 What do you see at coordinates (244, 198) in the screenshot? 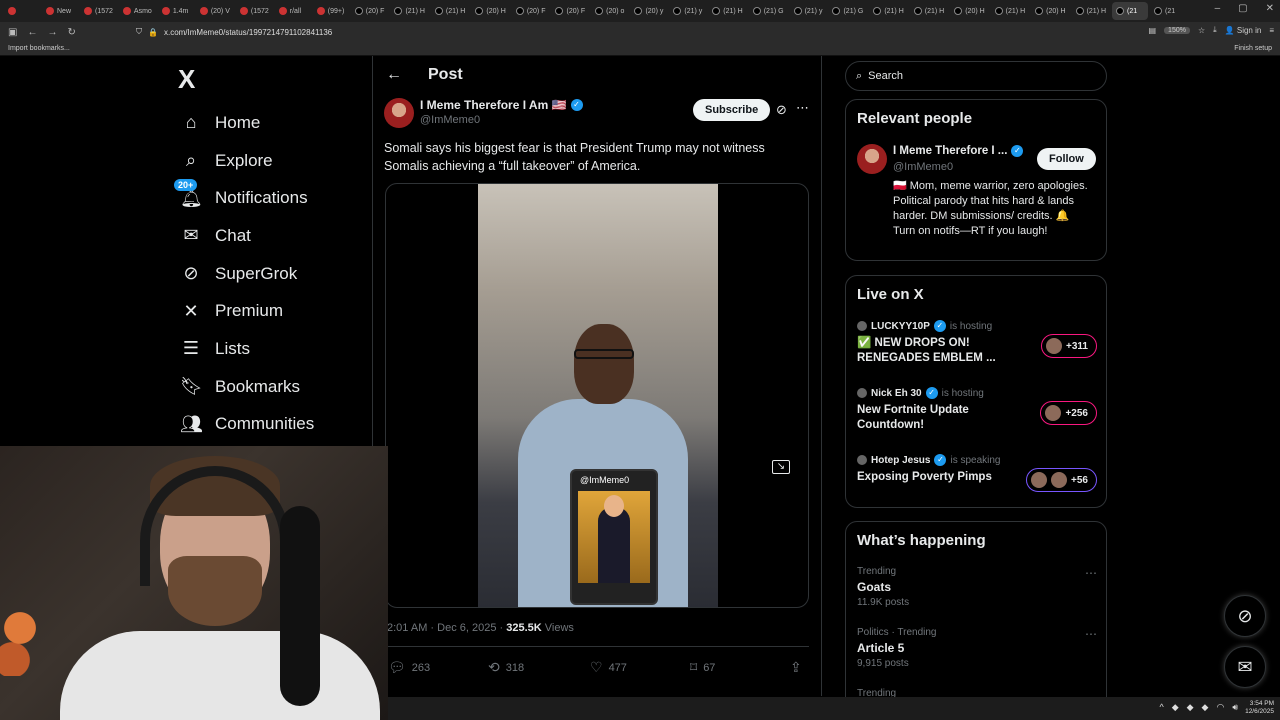
I see `nav-notifications: 🔔︎ 20+ Notifications` at bounding box center [244, 198].